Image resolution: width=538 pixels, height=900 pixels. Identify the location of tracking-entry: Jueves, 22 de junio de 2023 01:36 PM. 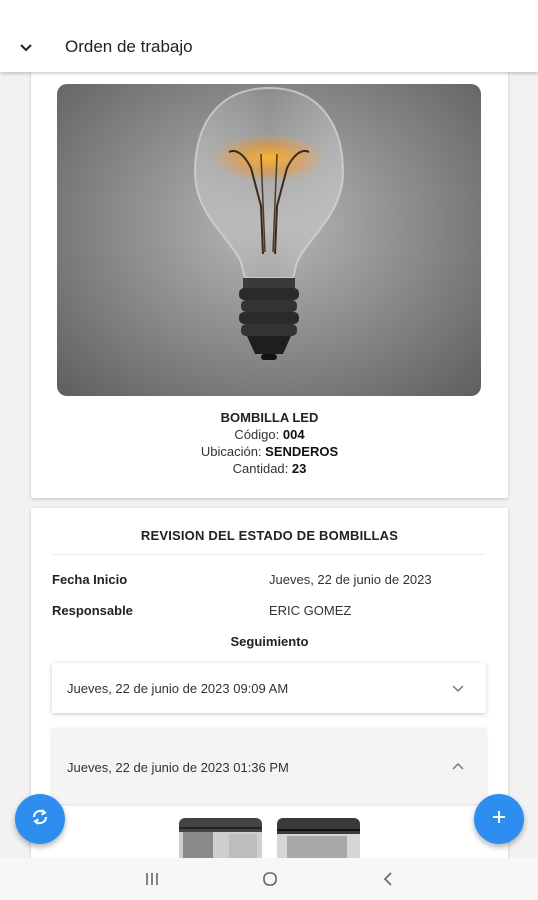
(269, 766).